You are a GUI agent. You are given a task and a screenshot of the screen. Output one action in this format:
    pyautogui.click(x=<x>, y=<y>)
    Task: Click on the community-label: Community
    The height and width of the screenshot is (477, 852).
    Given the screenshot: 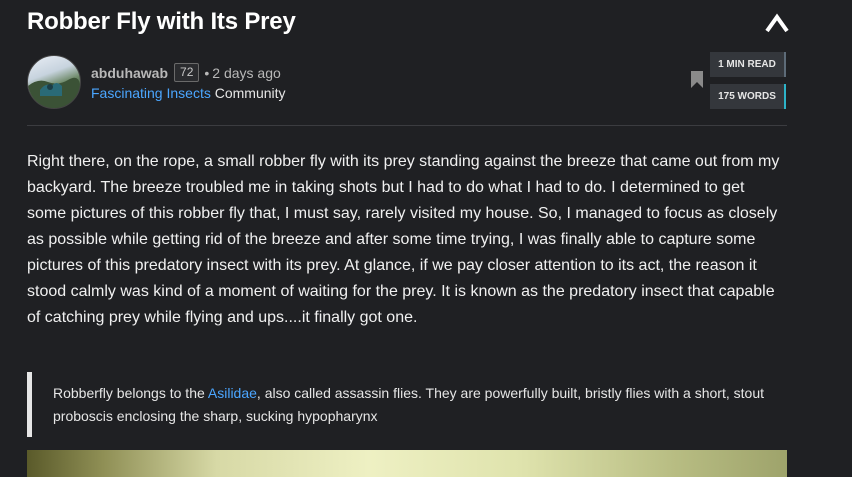 What is the action you would take?
    pyautogui.click(x=250, y=93)
    